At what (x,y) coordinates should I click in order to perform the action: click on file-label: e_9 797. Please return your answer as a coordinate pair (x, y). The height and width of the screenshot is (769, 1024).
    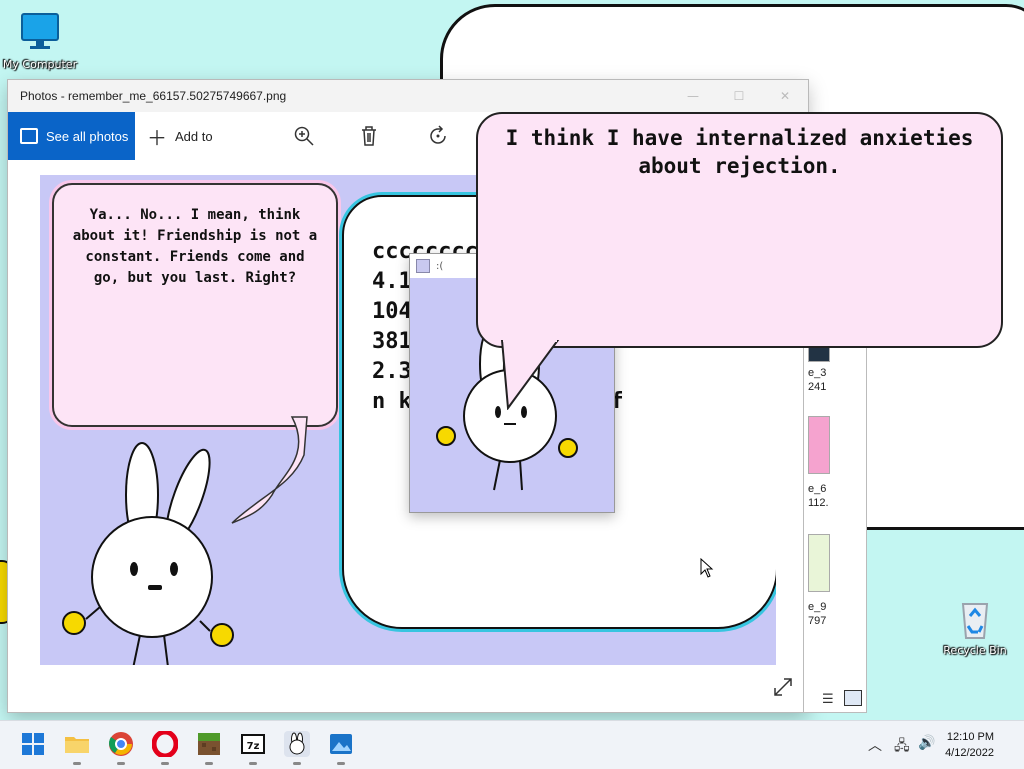
    Looking at the image, I should click on (817, 614).